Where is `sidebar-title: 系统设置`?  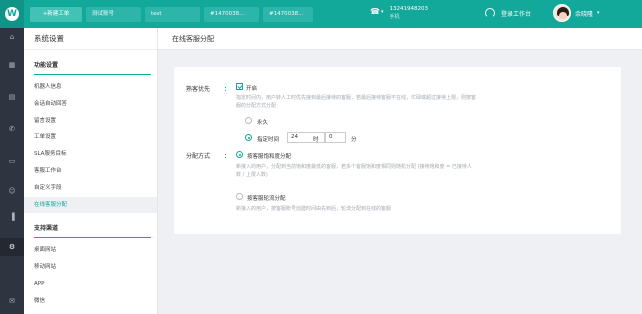
sidebar-title: 系统设置 is located at coordinates (90, 39).